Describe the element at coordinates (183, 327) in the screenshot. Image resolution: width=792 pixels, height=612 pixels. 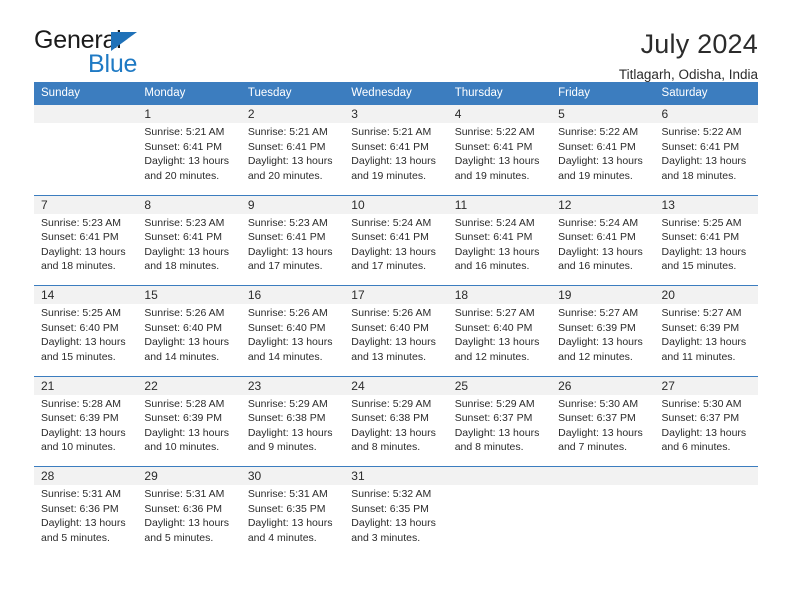
I see `sunset-text: Sunset: 6:40 PM` at that location.